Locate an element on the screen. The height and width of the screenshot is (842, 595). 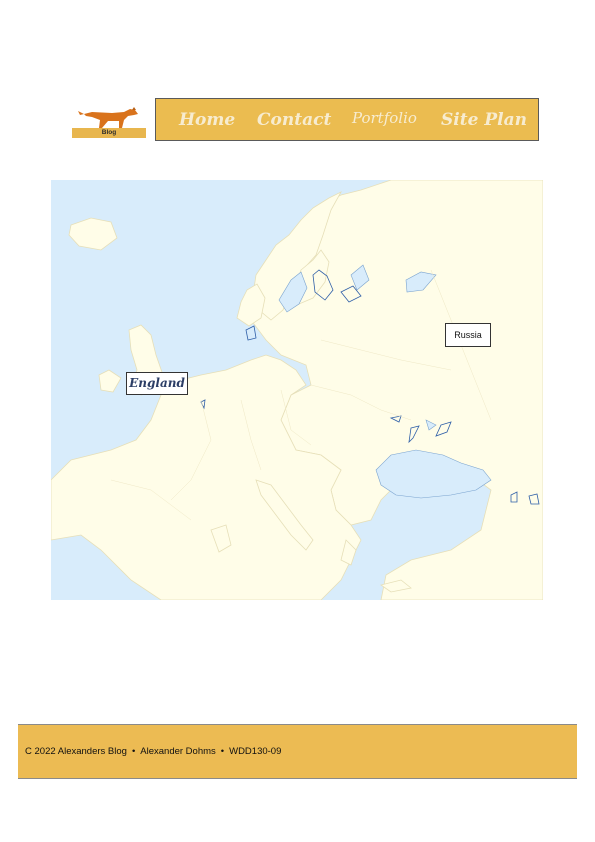
nav-home-link: Home is located at coordinates (207, 120).